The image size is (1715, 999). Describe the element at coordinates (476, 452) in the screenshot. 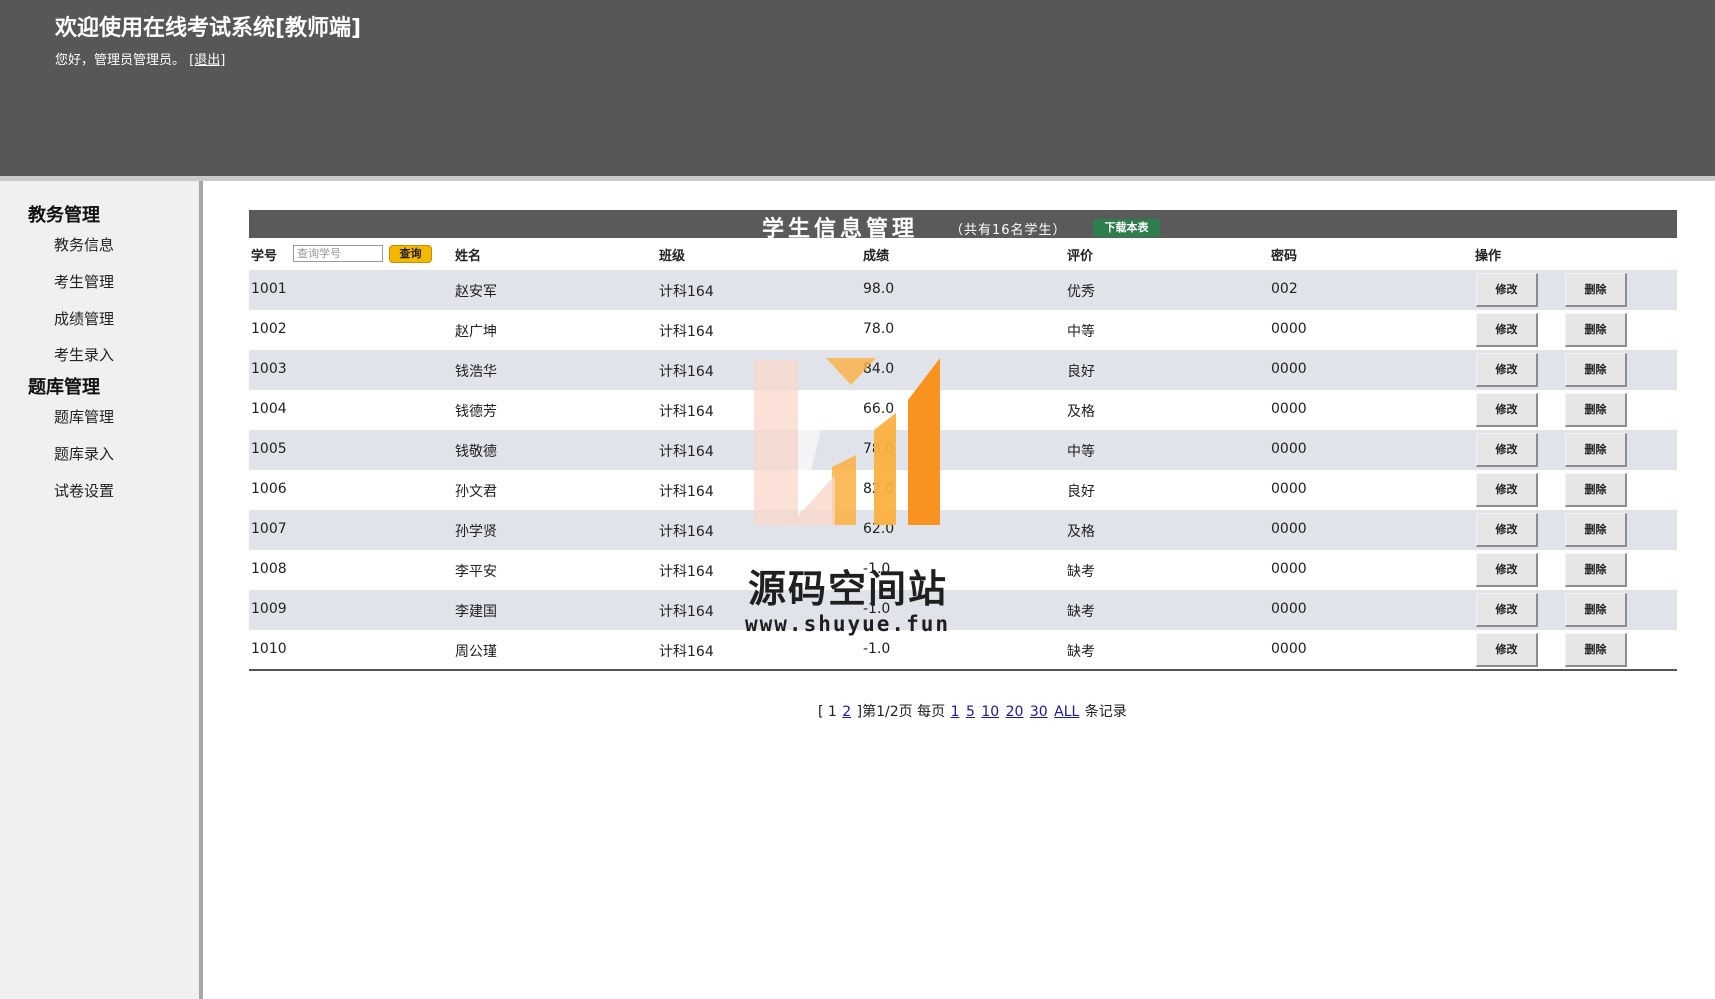

I see `cell-name: 钱敬德` at that location.